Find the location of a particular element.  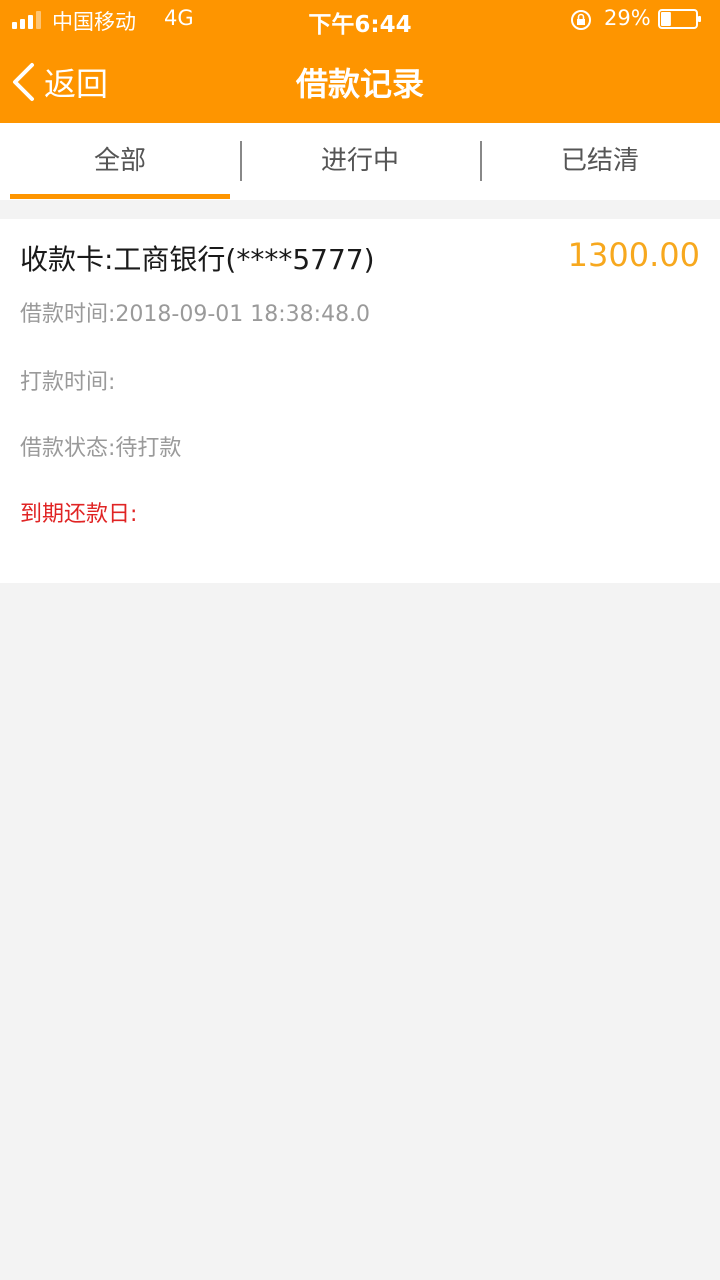

tab-all: 全部 is located at coordinates (120, 161).